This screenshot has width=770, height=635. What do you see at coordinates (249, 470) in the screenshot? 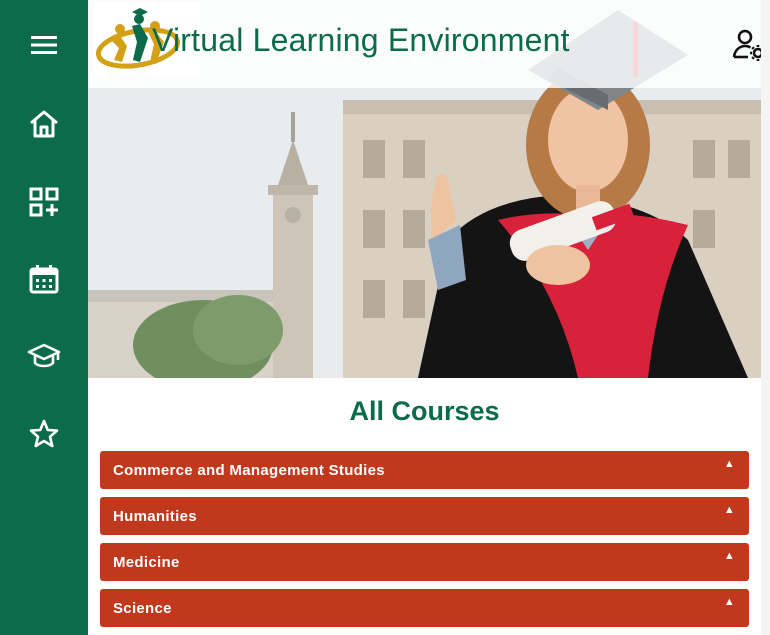
I see `course-category-label: Commerce and Management Studies` at bounding box center [249, 470].